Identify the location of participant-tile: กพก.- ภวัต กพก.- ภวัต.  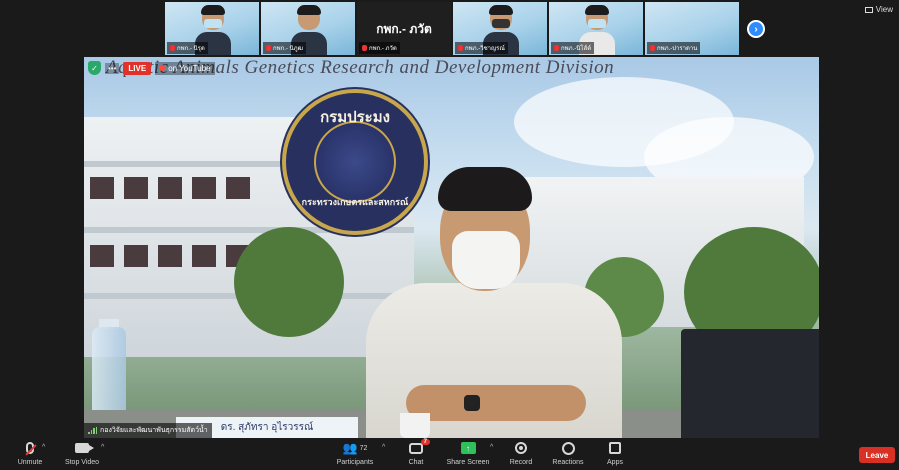
(404, 28).